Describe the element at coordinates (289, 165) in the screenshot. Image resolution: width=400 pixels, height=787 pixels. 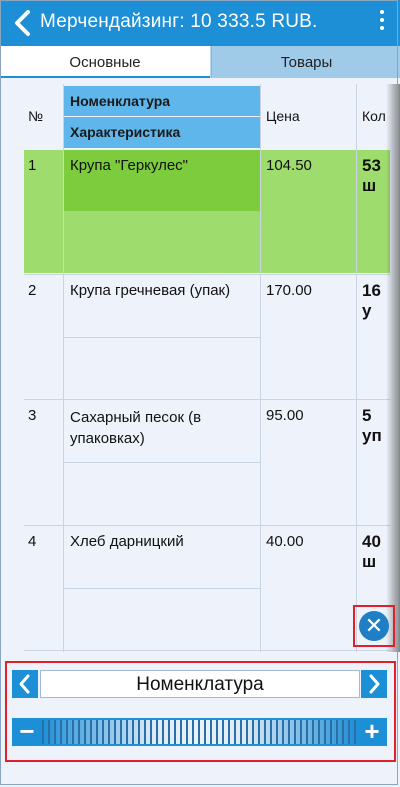
I see `row-price: 104.50` at that location.